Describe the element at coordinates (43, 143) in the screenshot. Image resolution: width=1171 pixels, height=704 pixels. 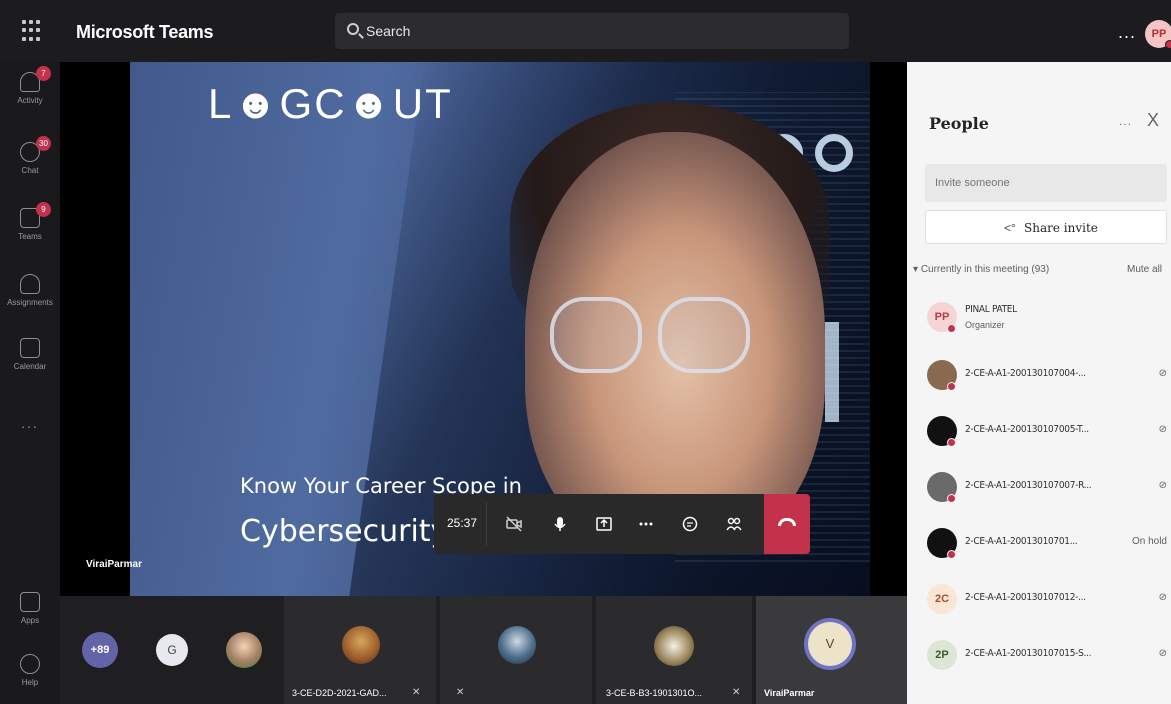
I see `chat-badge: 30` at that location.